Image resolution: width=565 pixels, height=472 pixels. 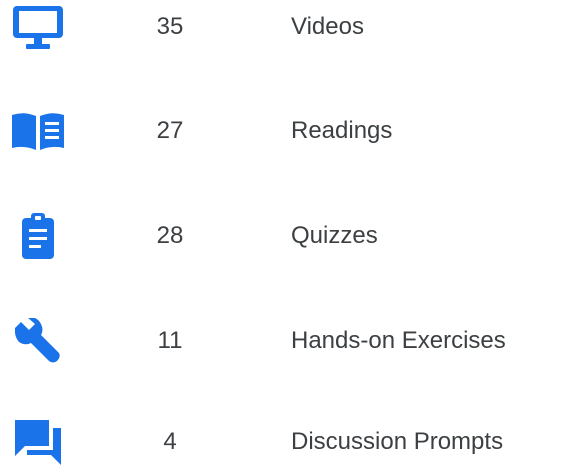 I want to click on clipboard-icon, so click(x=38, y=236).